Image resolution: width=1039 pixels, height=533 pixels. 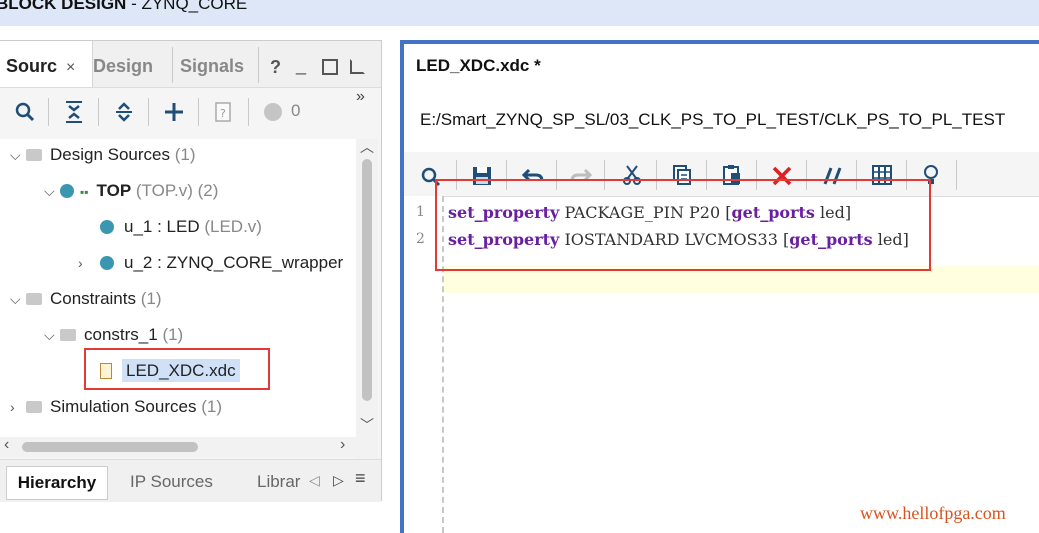 I want to click on chevron-left-icon: ‹, so click(x=6, y=445).